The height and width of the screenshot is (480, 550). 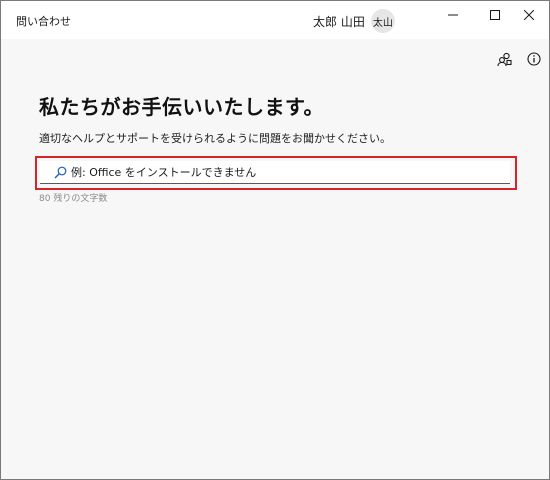 I want to click on search-input, so click(x=281, y=172).